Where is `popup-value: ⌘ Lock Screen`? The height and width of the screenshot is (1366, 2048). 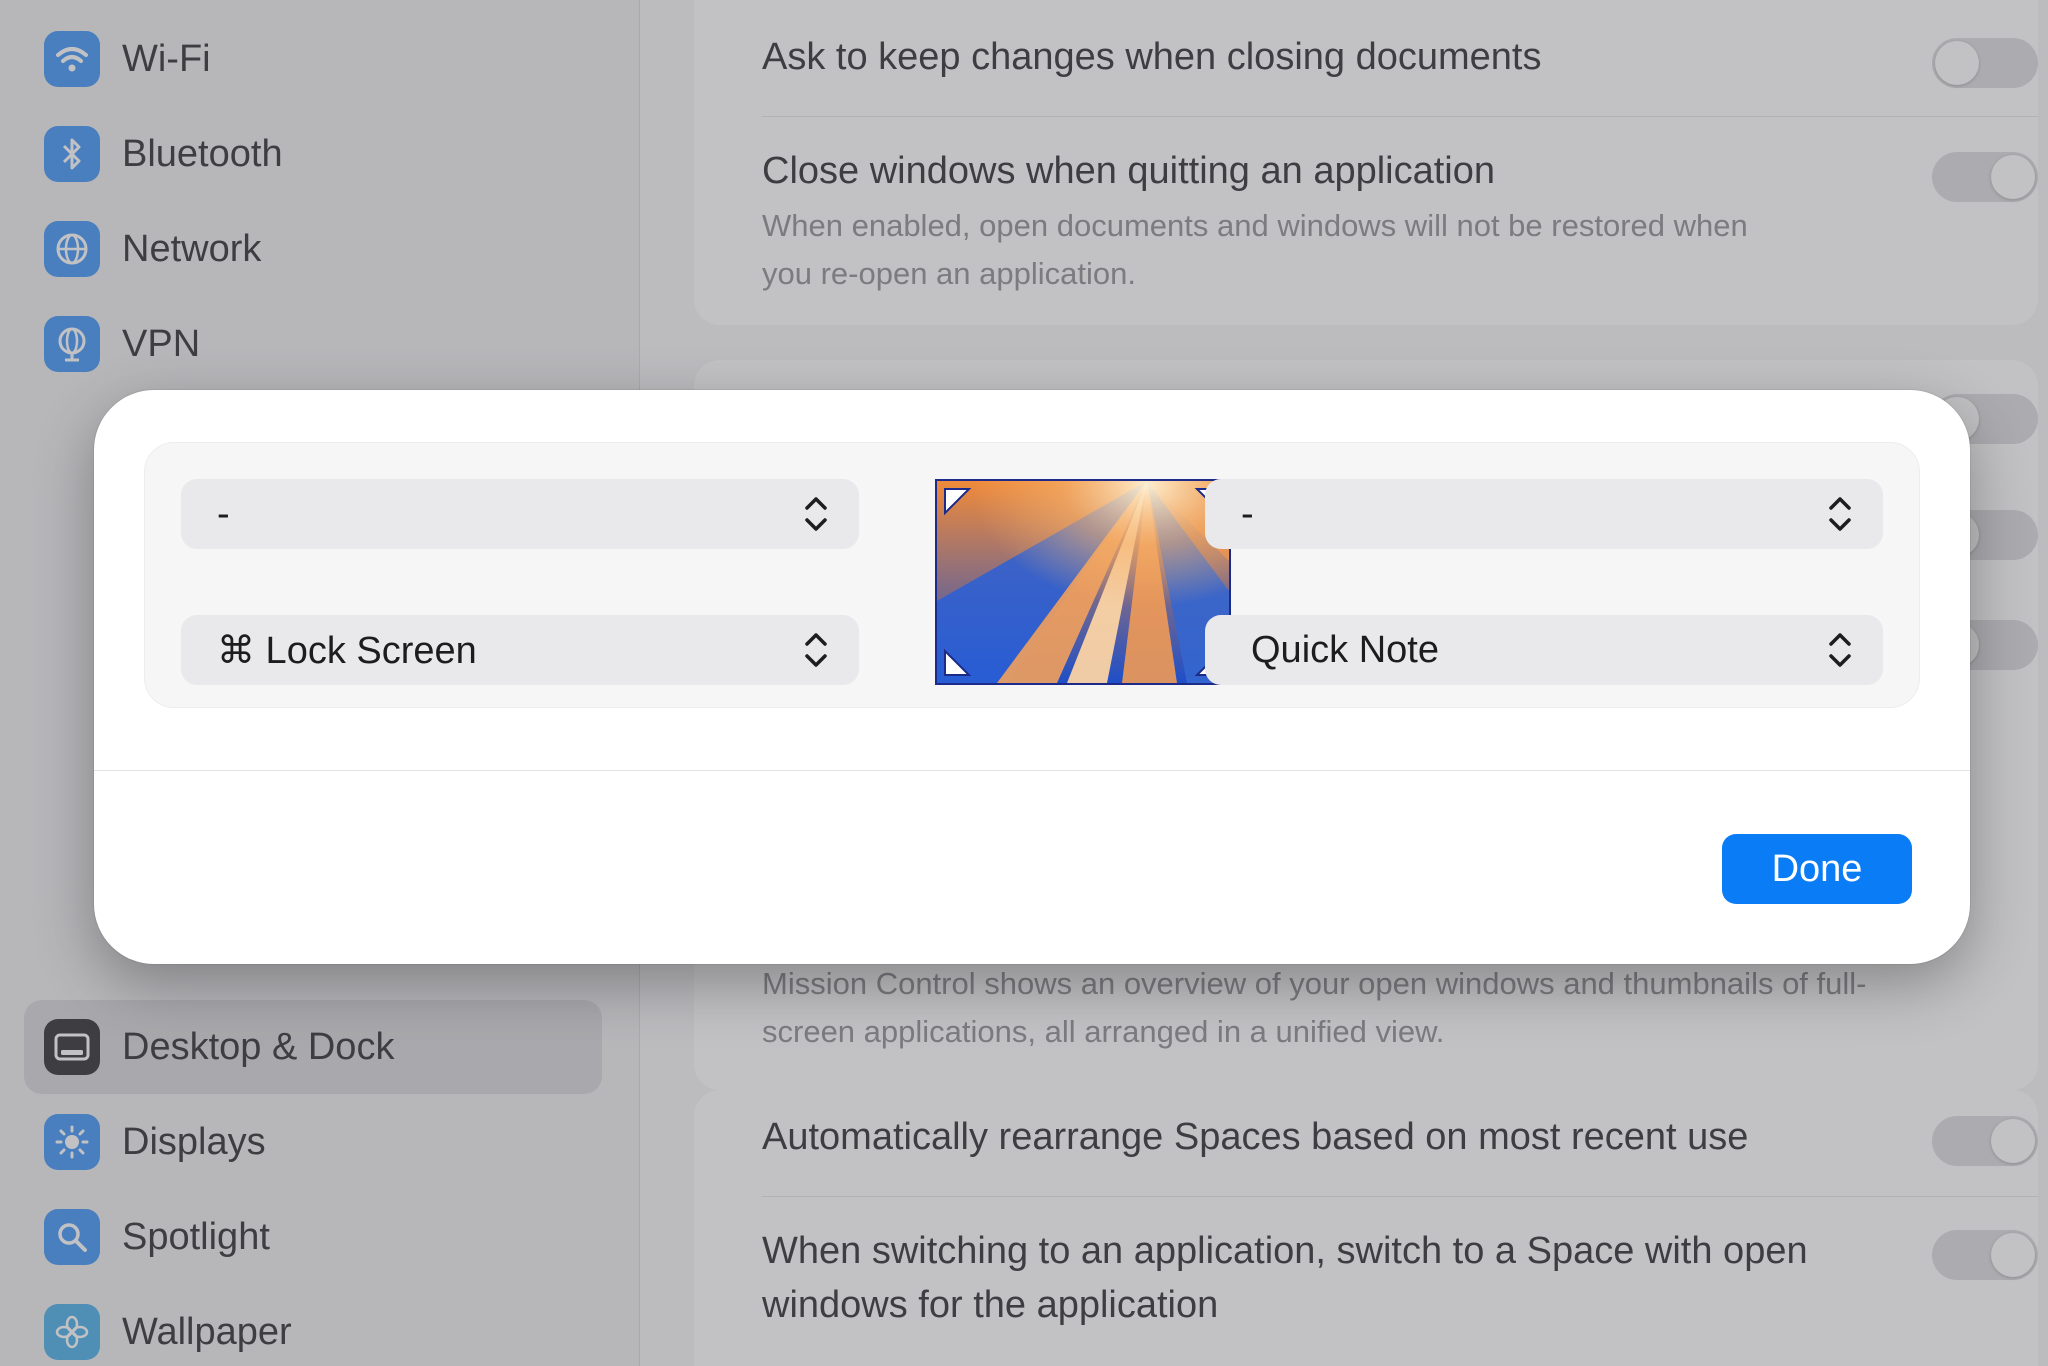
popup-value: ⌘ Lock Screen is located at coordinates (347, 650).